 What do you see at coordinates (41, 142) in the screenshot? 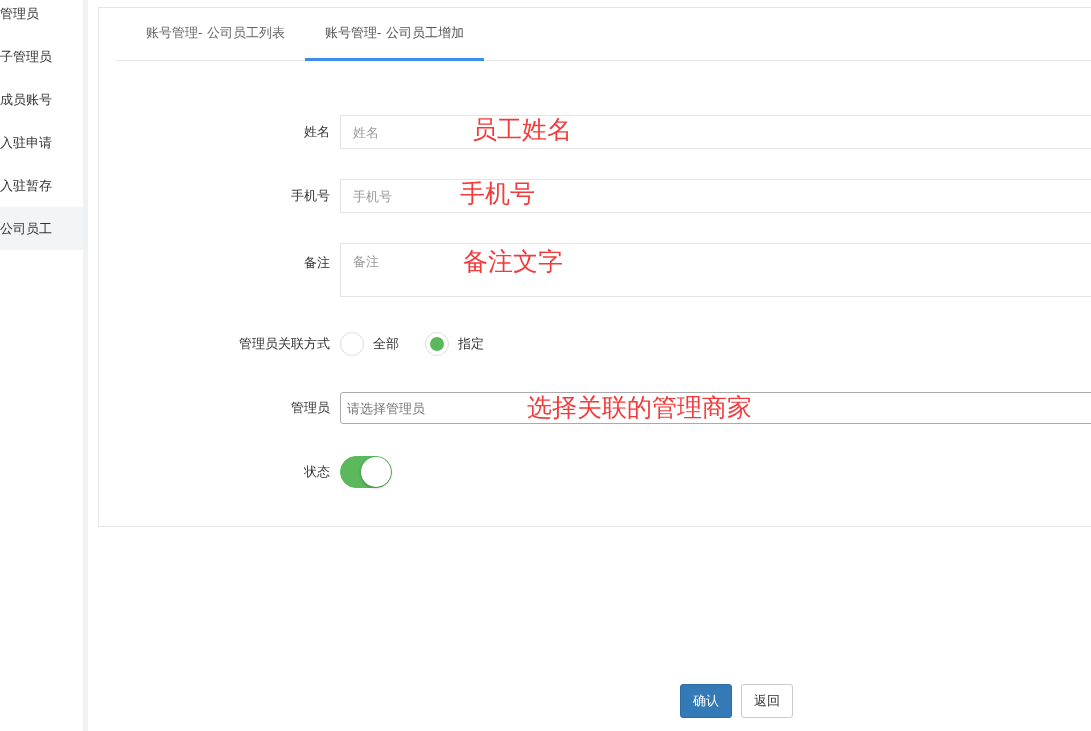
I see `sidebar-item: 入驻申请` at bounding box center [41, 142].